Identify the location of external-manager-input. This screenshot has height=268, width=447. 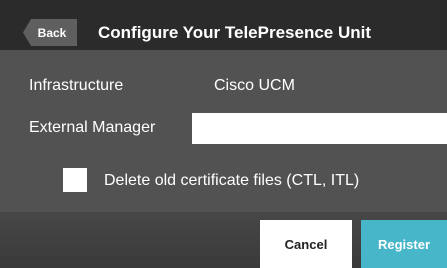
(319, 128).